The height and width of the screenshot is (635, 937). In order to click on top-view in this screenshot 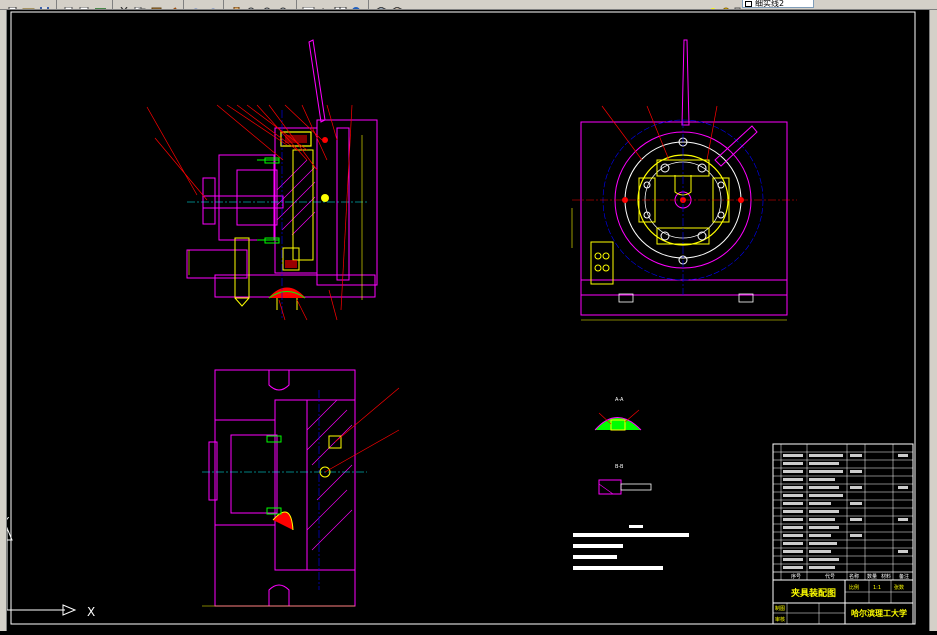, I will do `click(301, 488)`.